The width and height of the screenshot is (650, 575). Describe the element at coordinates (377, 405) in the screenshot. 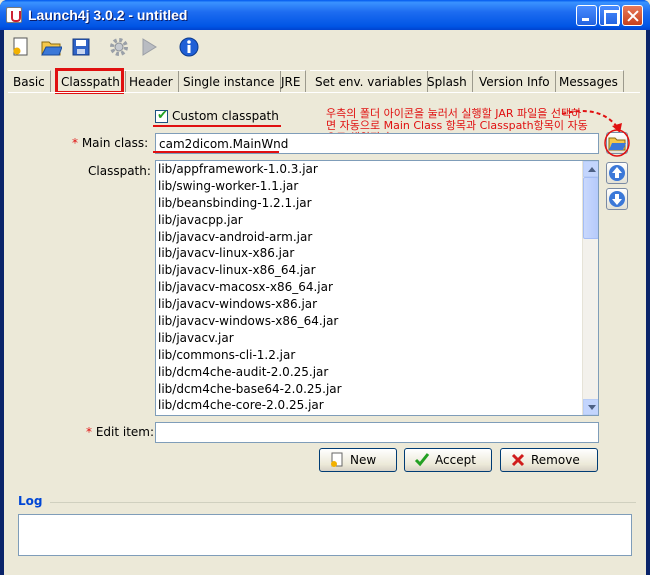

I see `classpath-item: lib/dcm4che-core-2.0.25.jar` at that location.